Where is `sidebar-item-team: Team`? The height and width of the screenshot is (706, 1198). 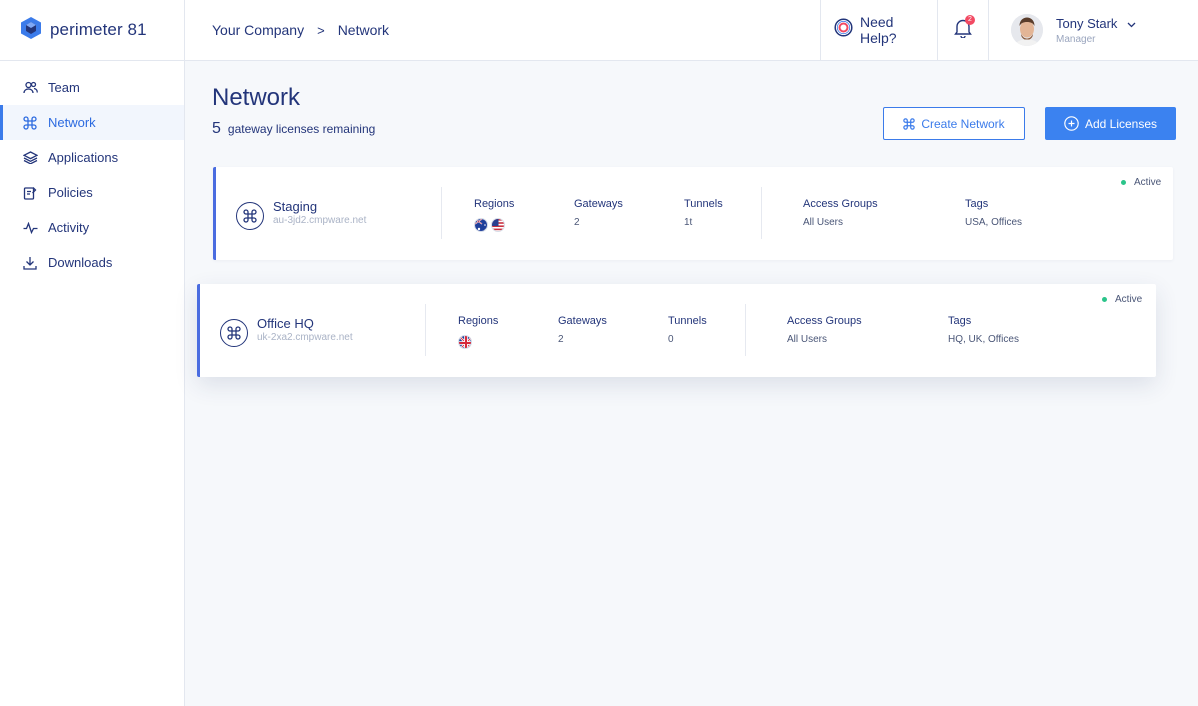
sidebar-item-team: Team is located at coordinates (92, 87).